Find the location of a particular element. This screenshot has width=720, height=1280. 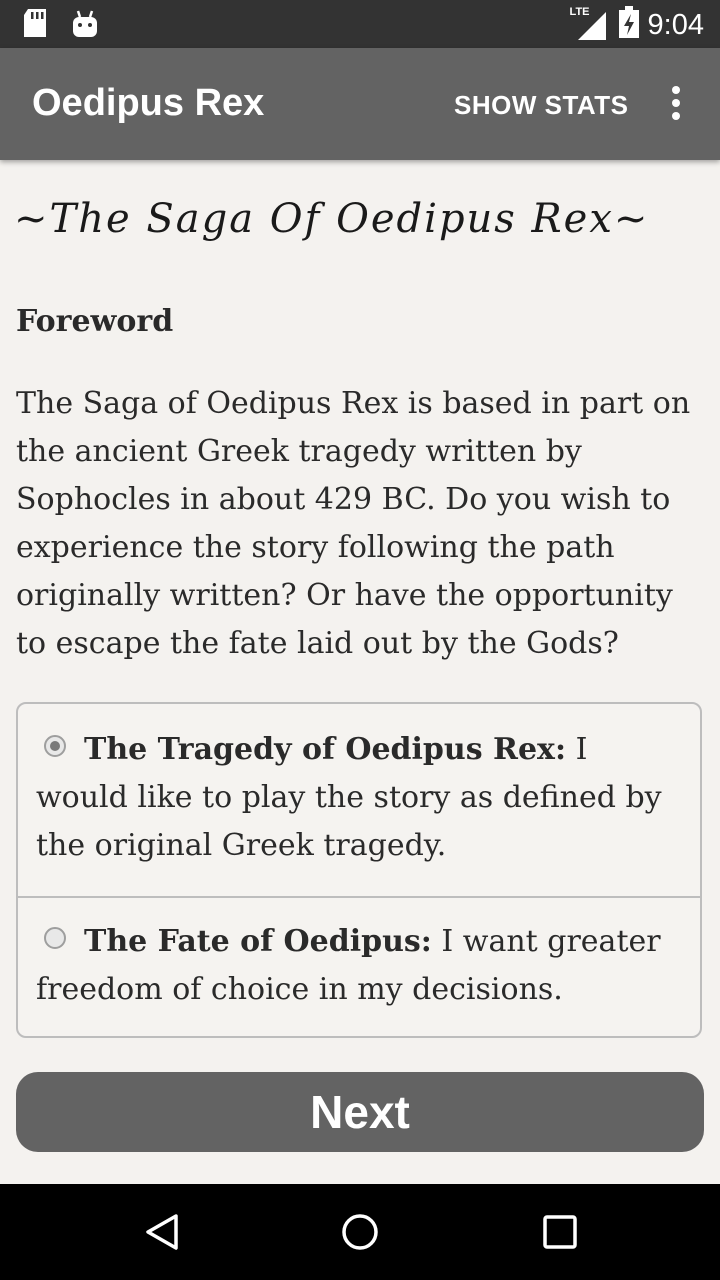

foreword-heading: Foreword is located at coordinates (95, 321).